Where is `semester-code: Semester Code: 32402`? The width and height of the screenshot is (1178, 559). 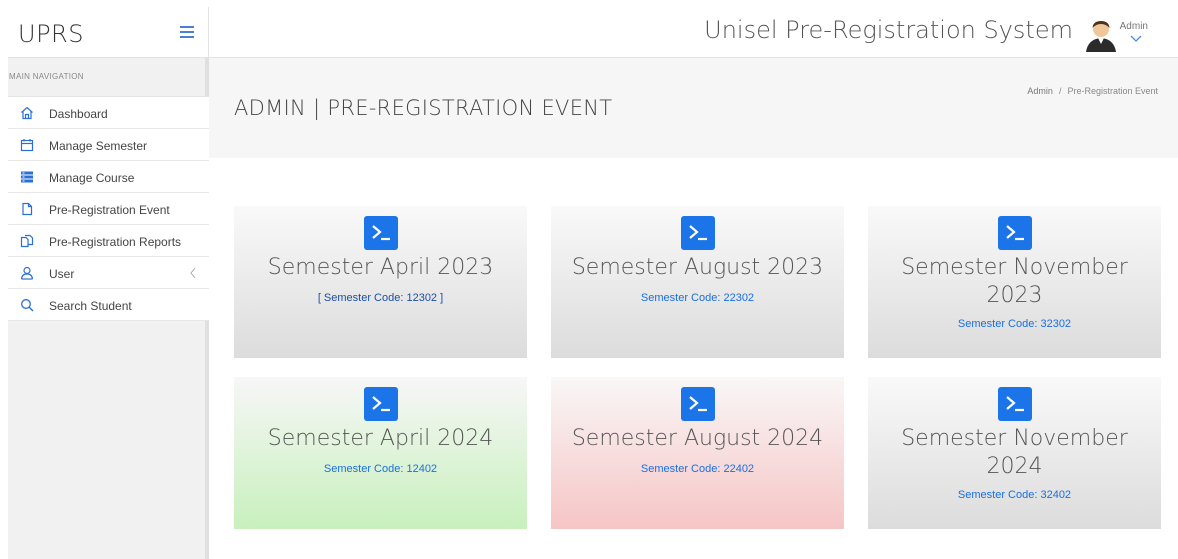
semester-code: Semester Code: 32402 is located at coordinates (1014, 495).